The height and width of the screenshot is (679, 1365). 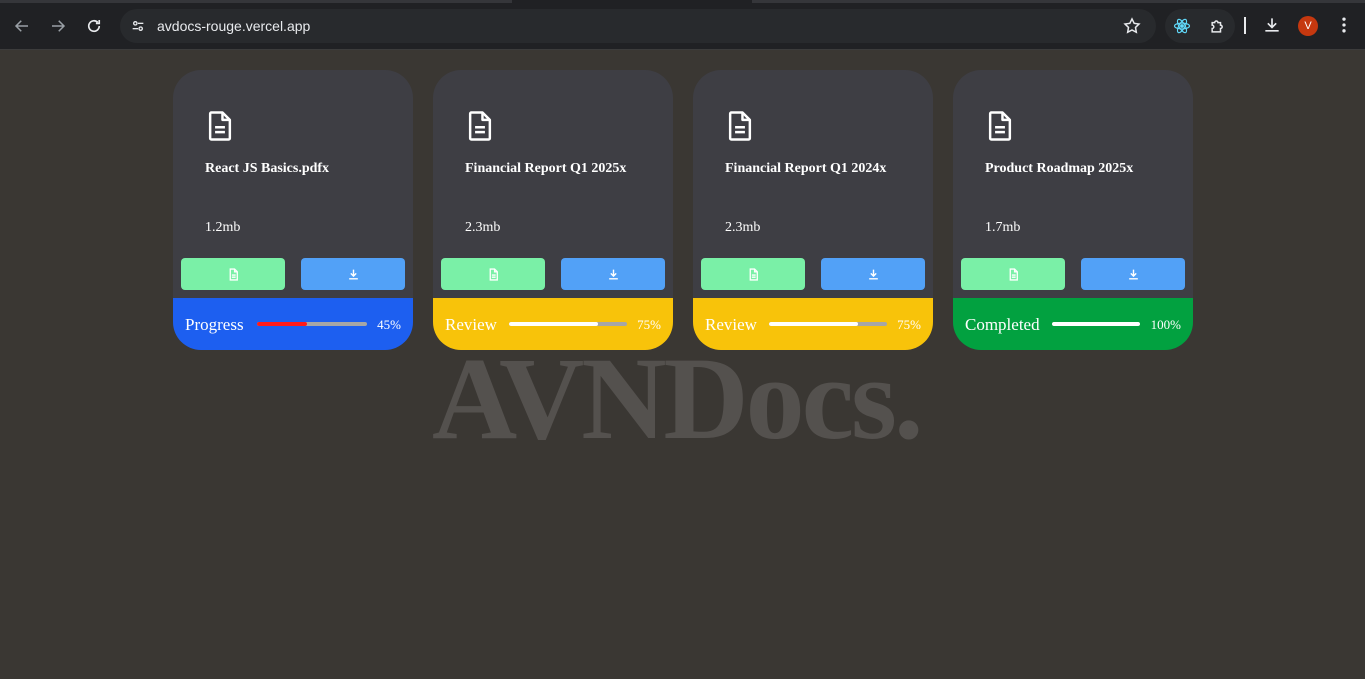 I want to click on site-info-button, so click(x=138, y=26).